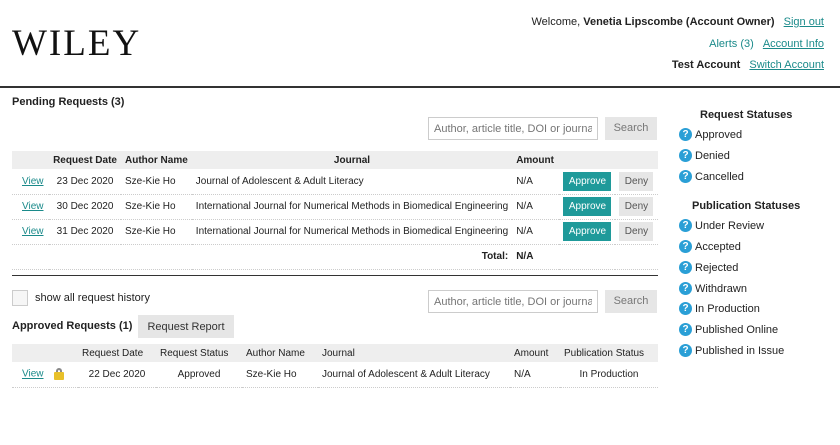 This screenshot has width=840, height=445. Describe the element at coordinates (748, 65) in the screenshot. I see `account-line: Test Account Switch Account` at that location.